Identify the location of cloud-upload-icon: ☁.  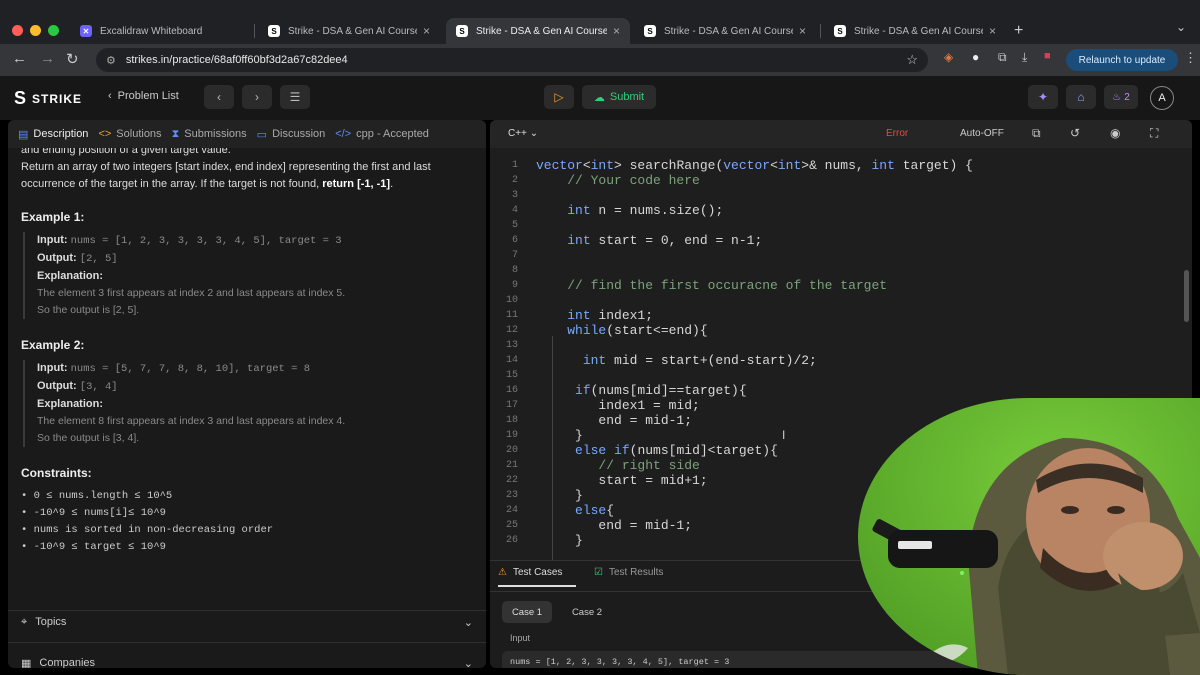
(599, 97).